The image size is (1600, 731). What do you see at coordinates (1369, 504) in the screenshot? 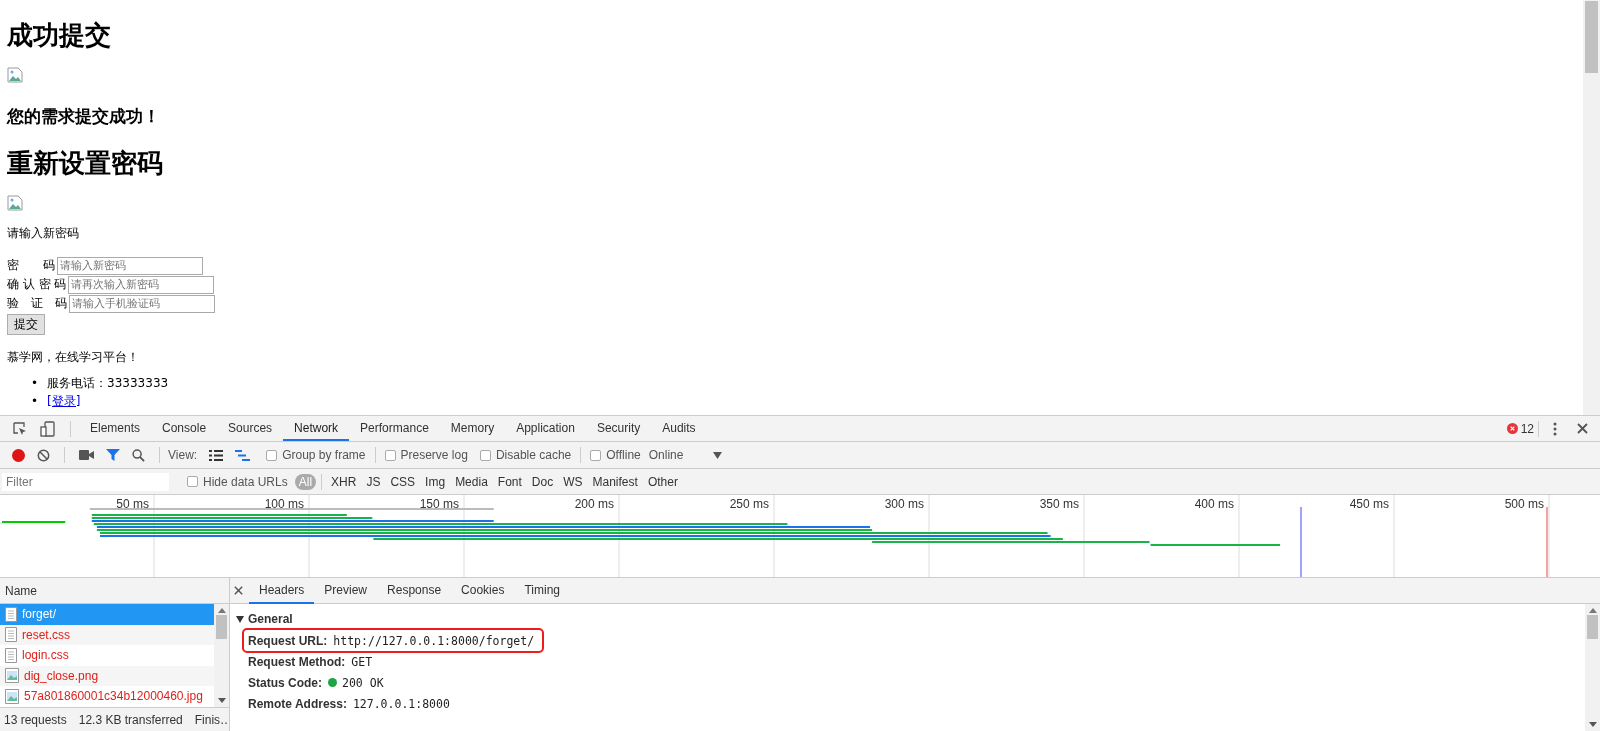
I see `time-tick: 450 ms` at bounding box center [1369, 504].